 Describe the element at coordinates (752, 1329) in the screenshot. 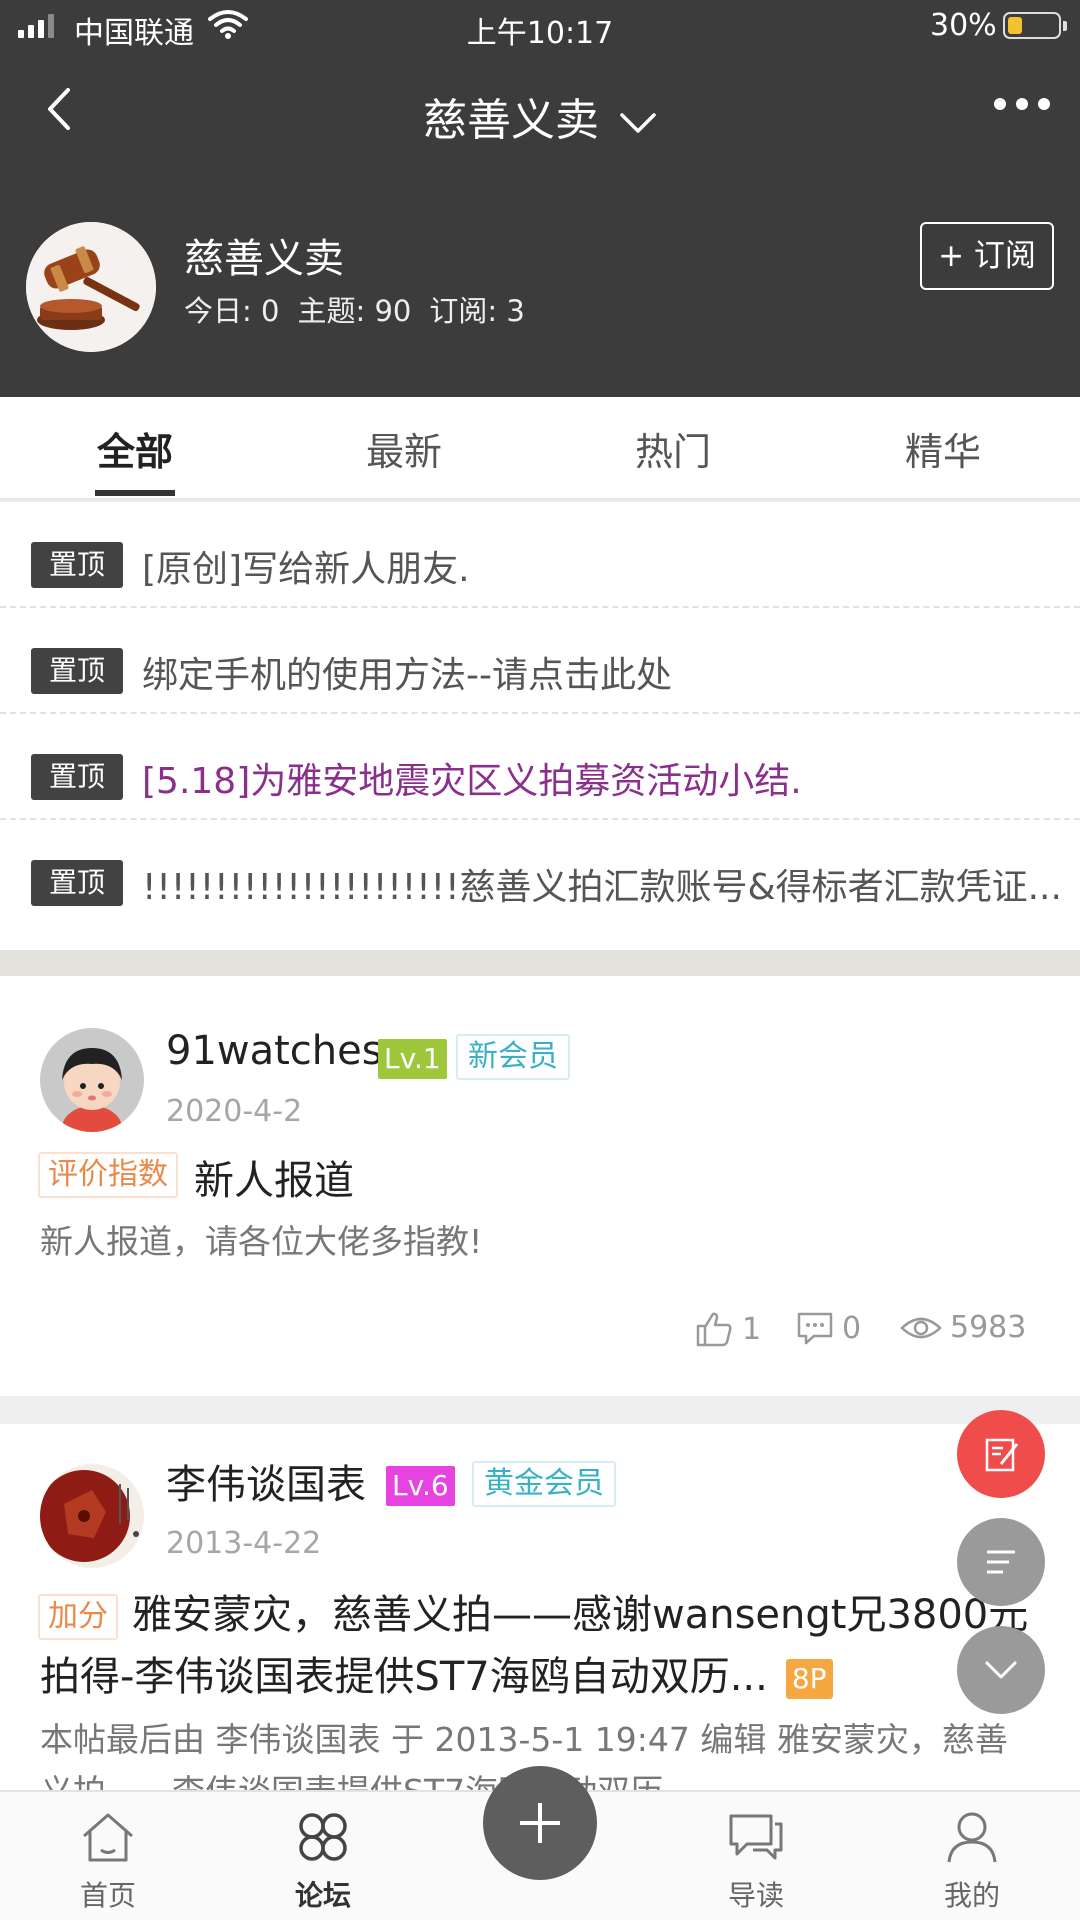

I see `like-count-value: 1` at that location.